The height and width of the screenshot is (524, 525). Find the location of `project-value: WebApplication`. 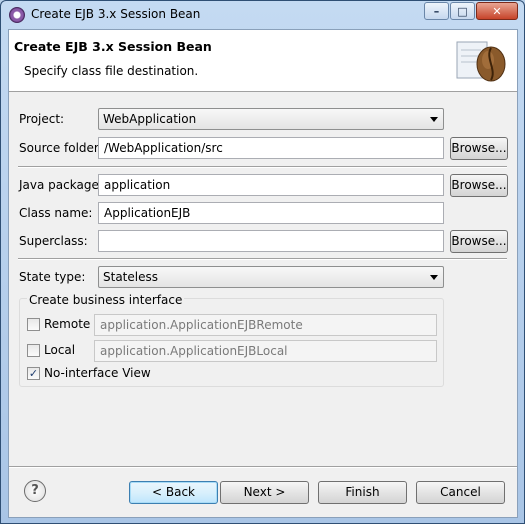

project-value: WebApplication is located at coordinates (150, 119).